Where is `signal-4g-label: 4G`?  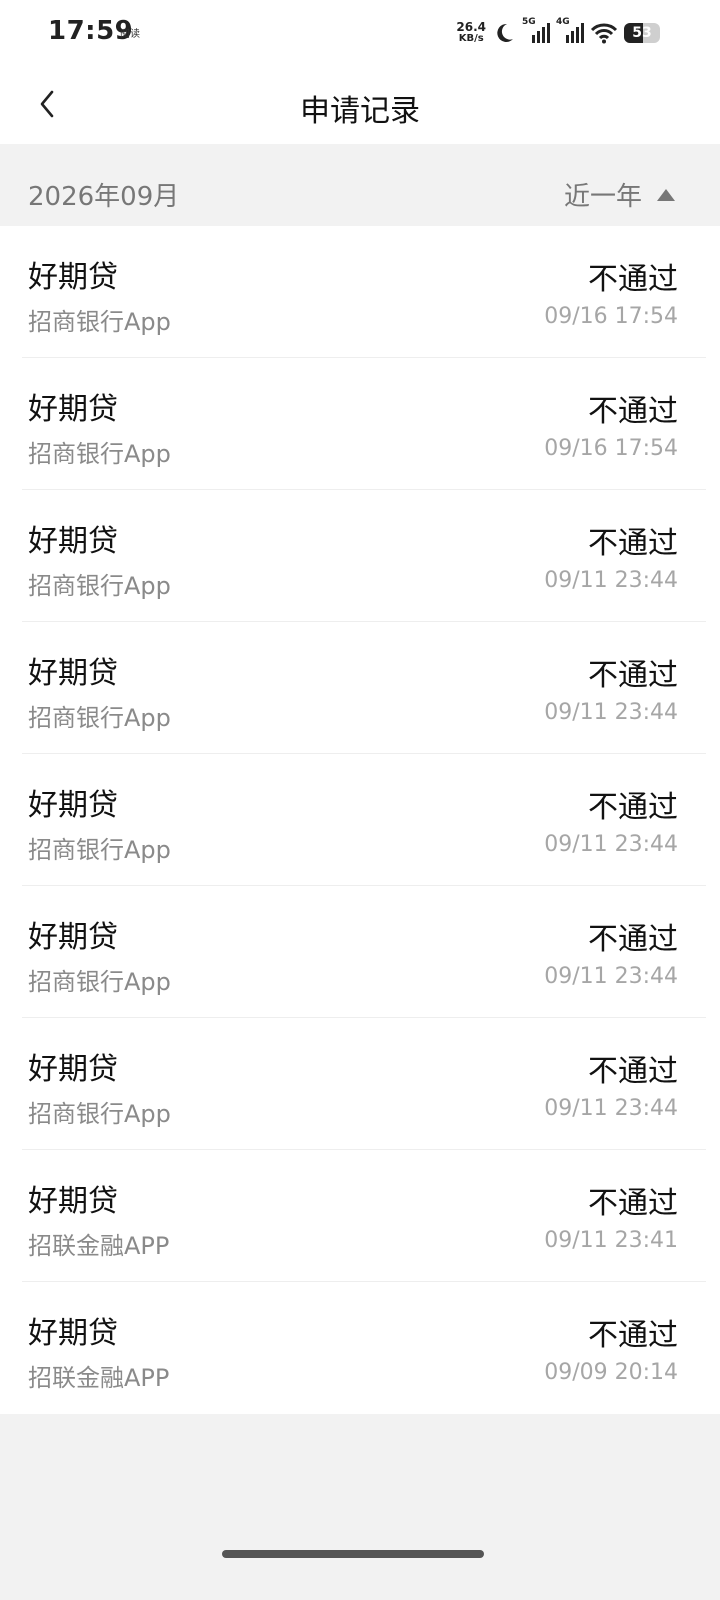
signal-4g-label: 4G is located at coordinates (563, 22).